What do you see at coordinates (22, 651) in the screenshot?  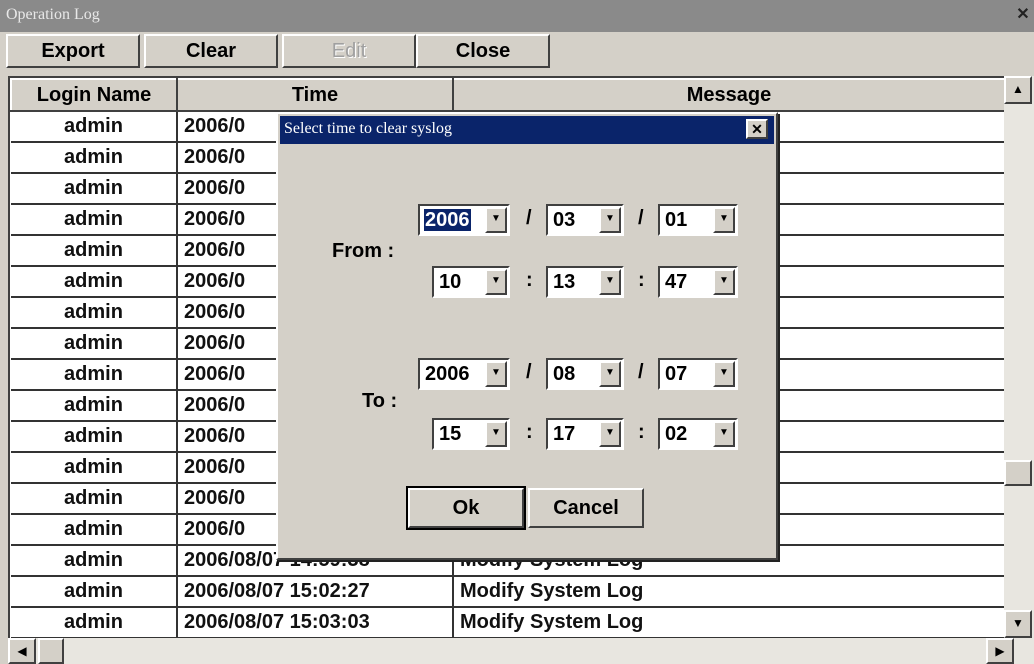 I see `scroll-left-icon: ◀` at bounding box center [22, 651].